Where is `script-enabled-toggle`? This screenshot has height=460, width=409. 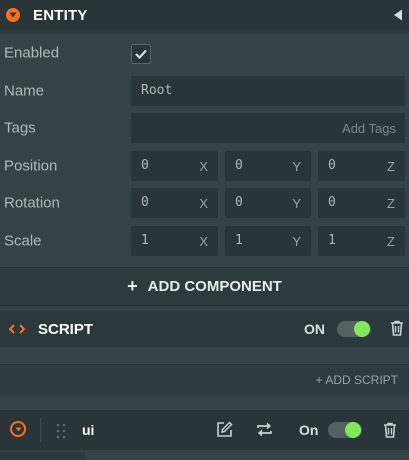 script-enabled-toggle is located at coordinates (354, 329).